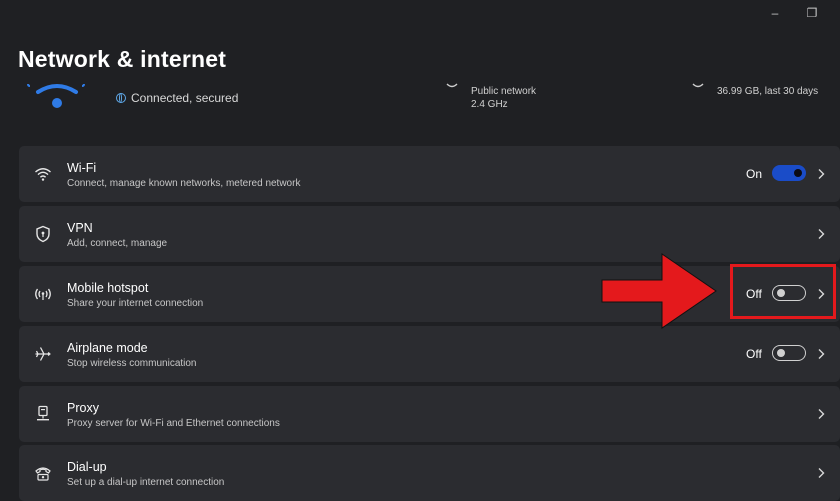 The width and height of the screenshot is (840, 501). What do you see at coordinates (504, 91) in the screenshot?
I see `network-type-label: Public network` at bounding box center [504, 91].